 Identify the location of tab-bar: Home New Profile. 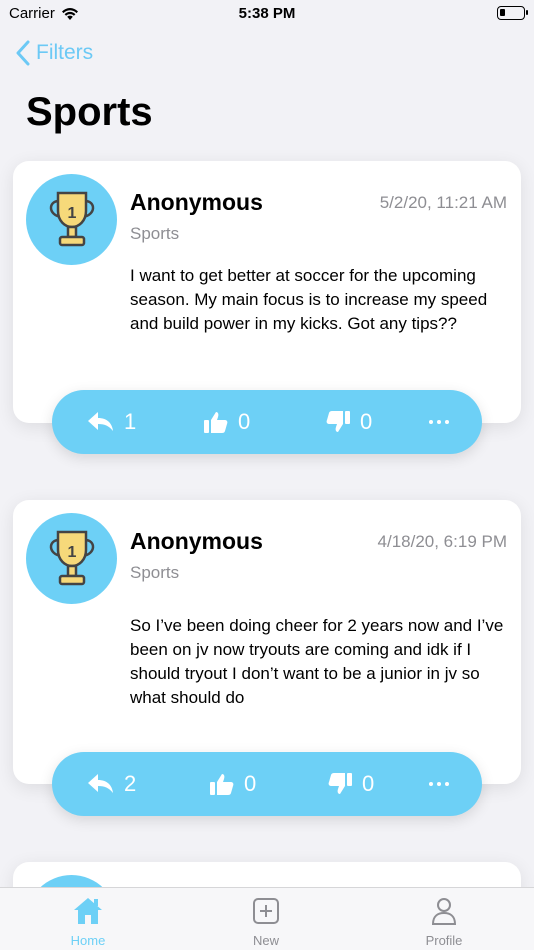
(267, 918).